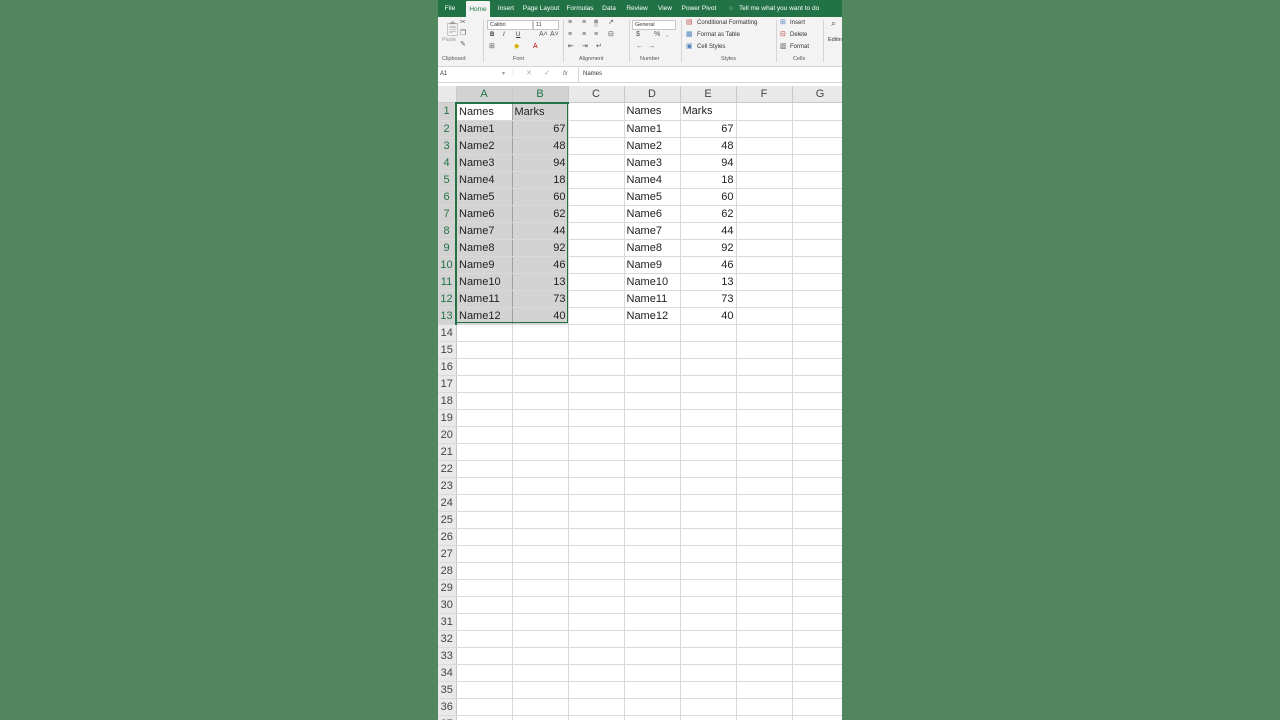 Image resolution: width=1280 pixels, height=720 pixels. Describe the element at coordinates (708, 639) in the screenshot. I see `cell-e32` at that location.